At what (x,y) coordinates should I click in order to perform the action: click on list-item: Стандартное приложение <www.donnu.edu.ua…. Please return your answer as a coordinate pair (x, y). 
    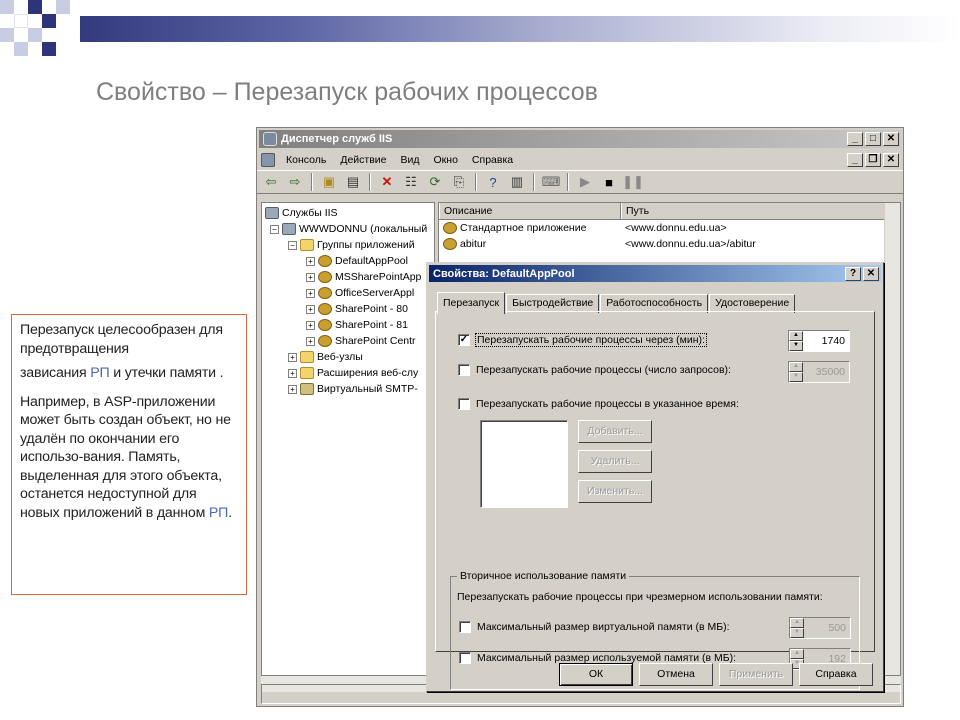
    Looking at the image, I should click on (669, 228).